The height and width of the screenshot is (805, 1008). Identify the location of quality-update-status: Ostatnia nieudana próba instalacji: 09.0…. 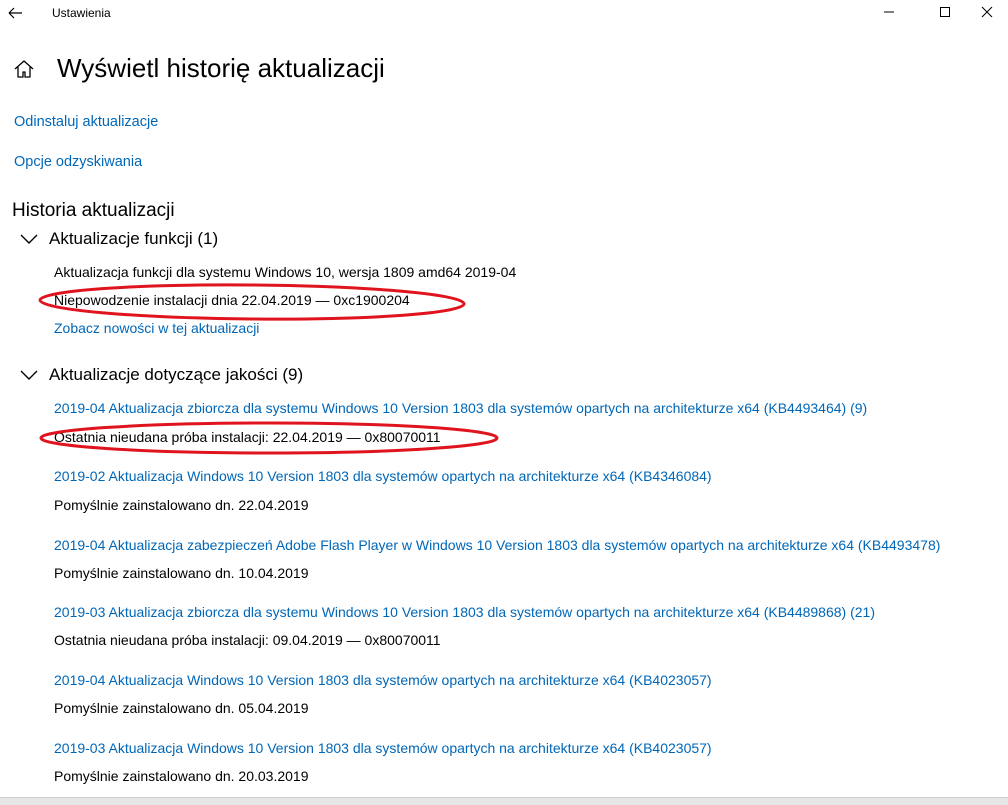
(247, 640).